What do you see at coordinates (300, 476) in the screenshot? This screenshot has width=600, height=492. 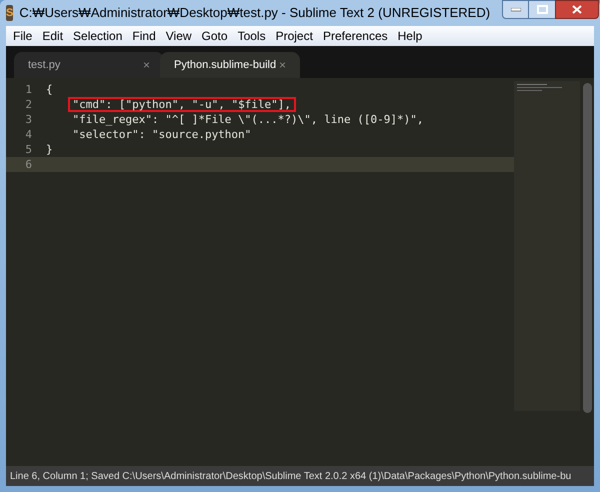 I see `status-bar: Line 6, Column 1; Saved C:\Users\Administrator\Desktop\Sublime Text 2.0.2 x64 (1)\Data\Packages\Python\Python.sublime-bu` at bounding box center [300, 476].